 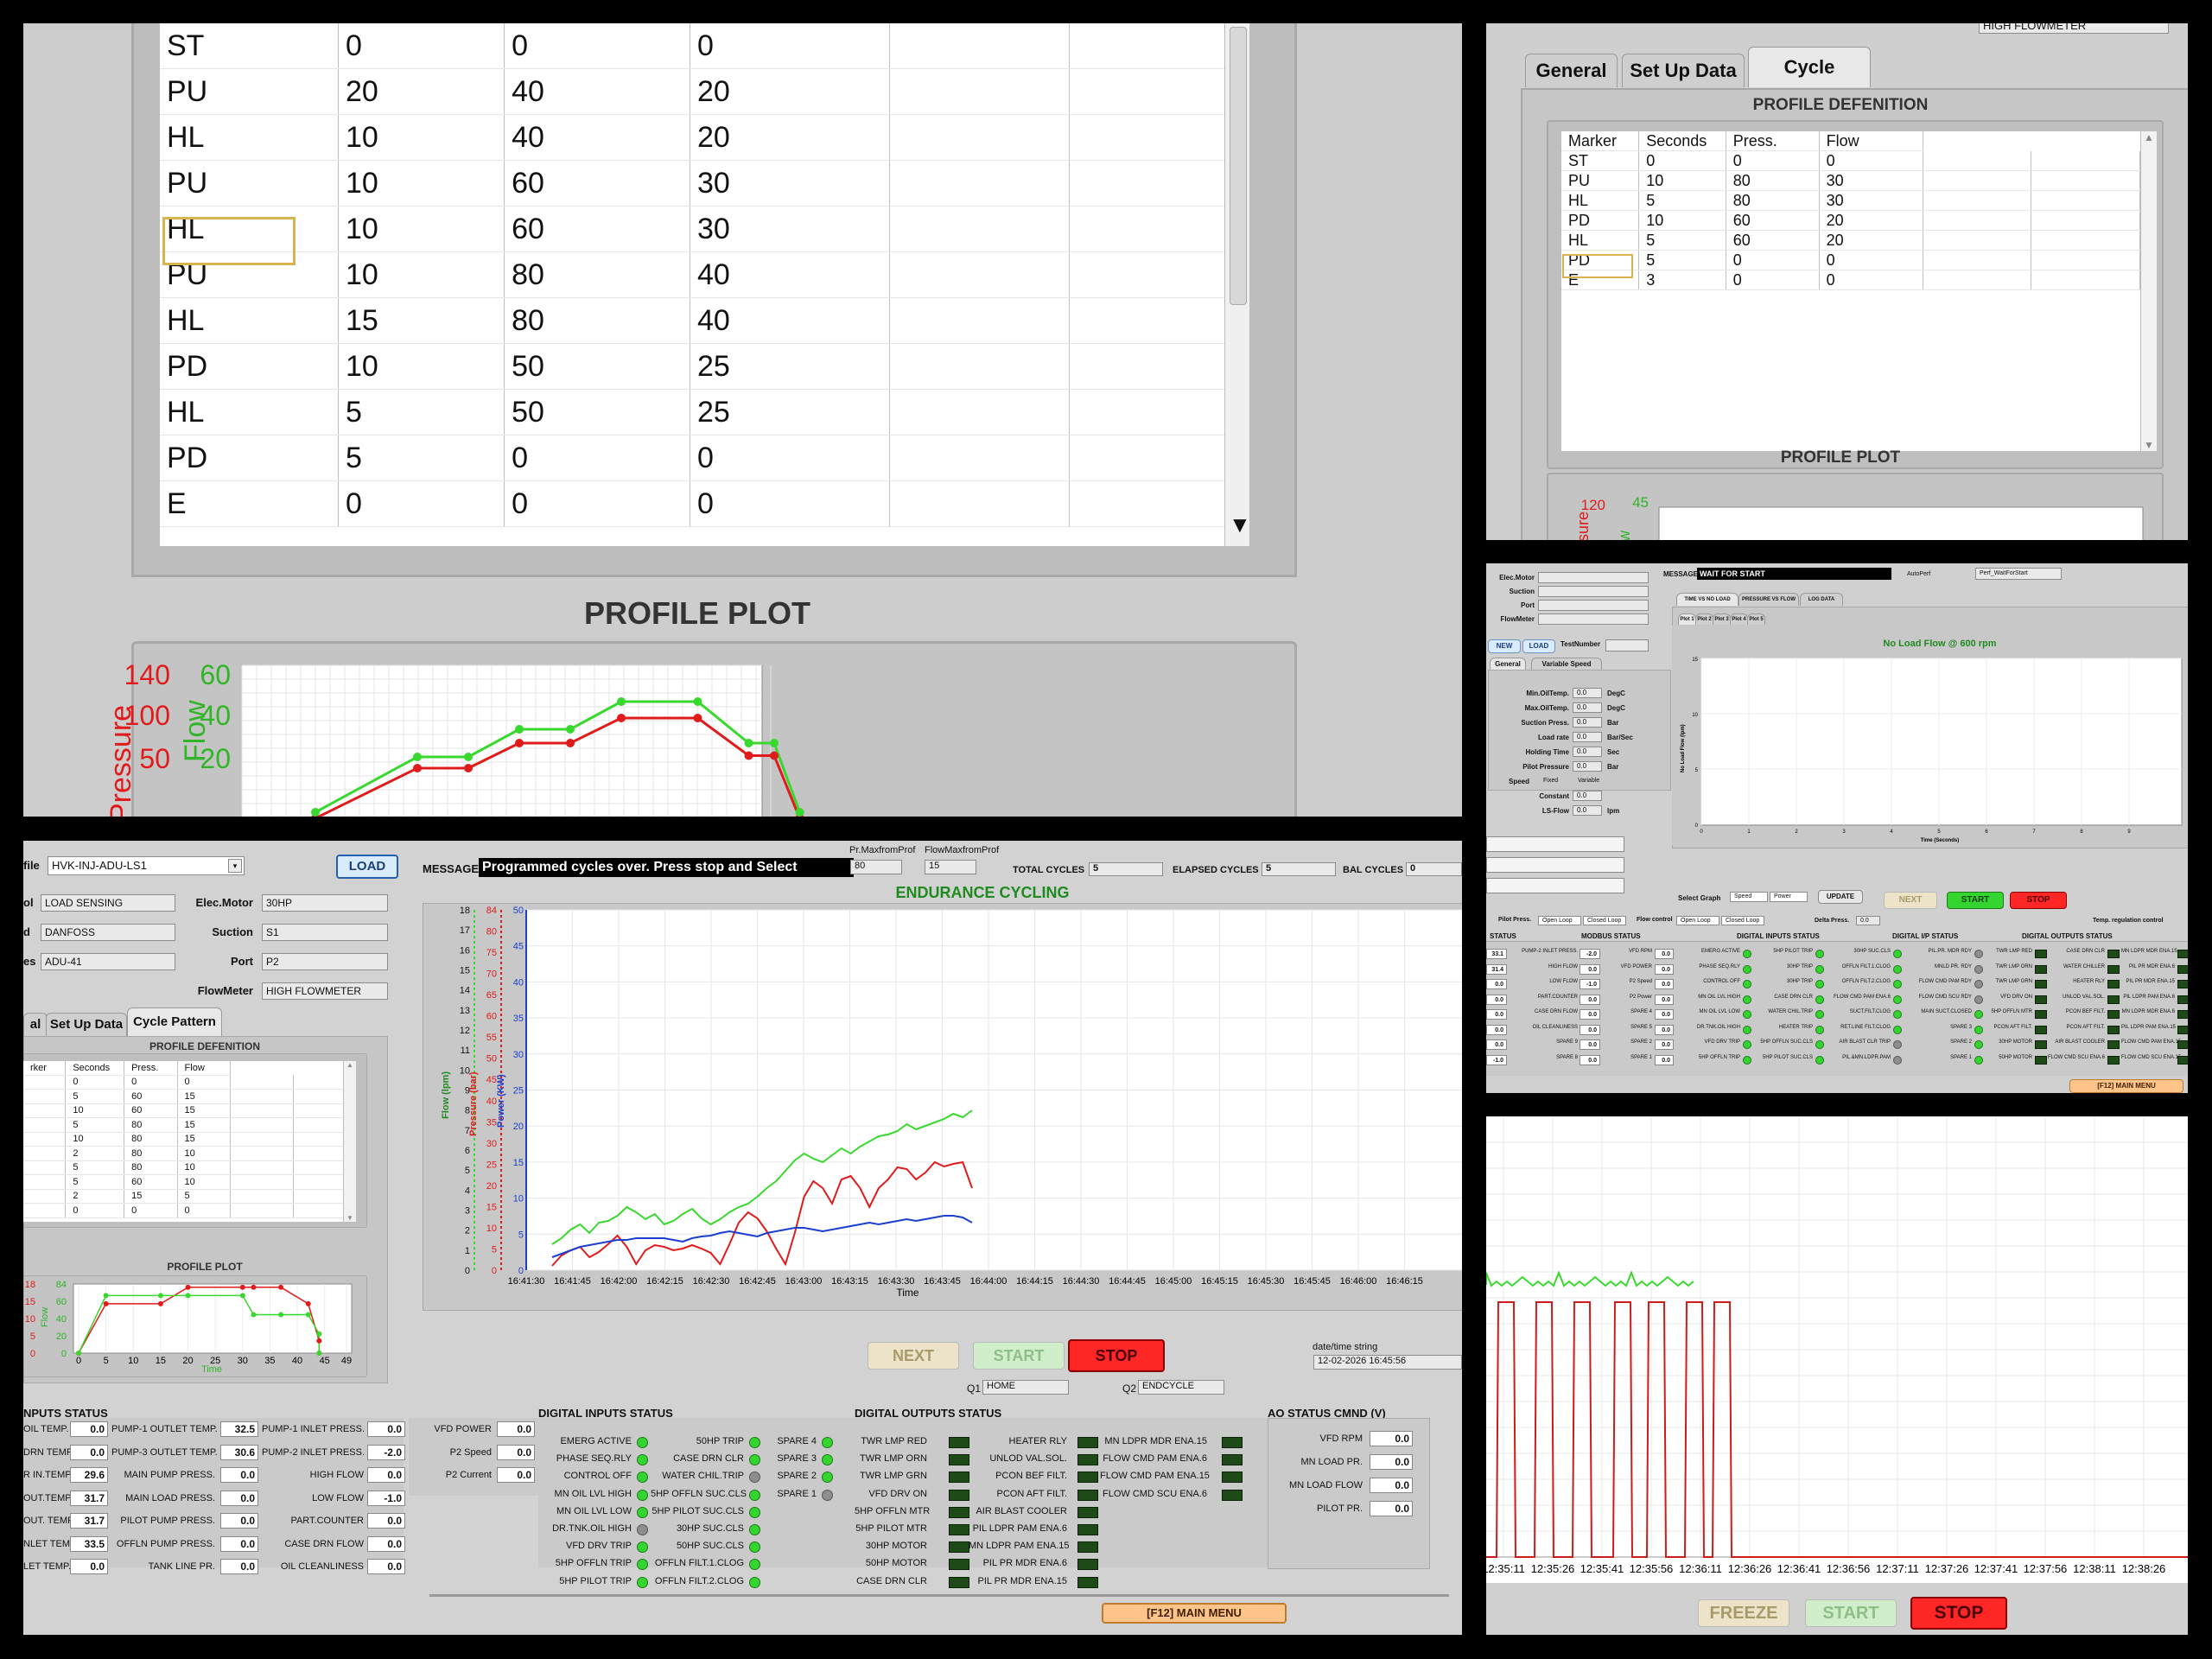 I want to click on table-row: 5 80 10, so click(x=190, y=1167).